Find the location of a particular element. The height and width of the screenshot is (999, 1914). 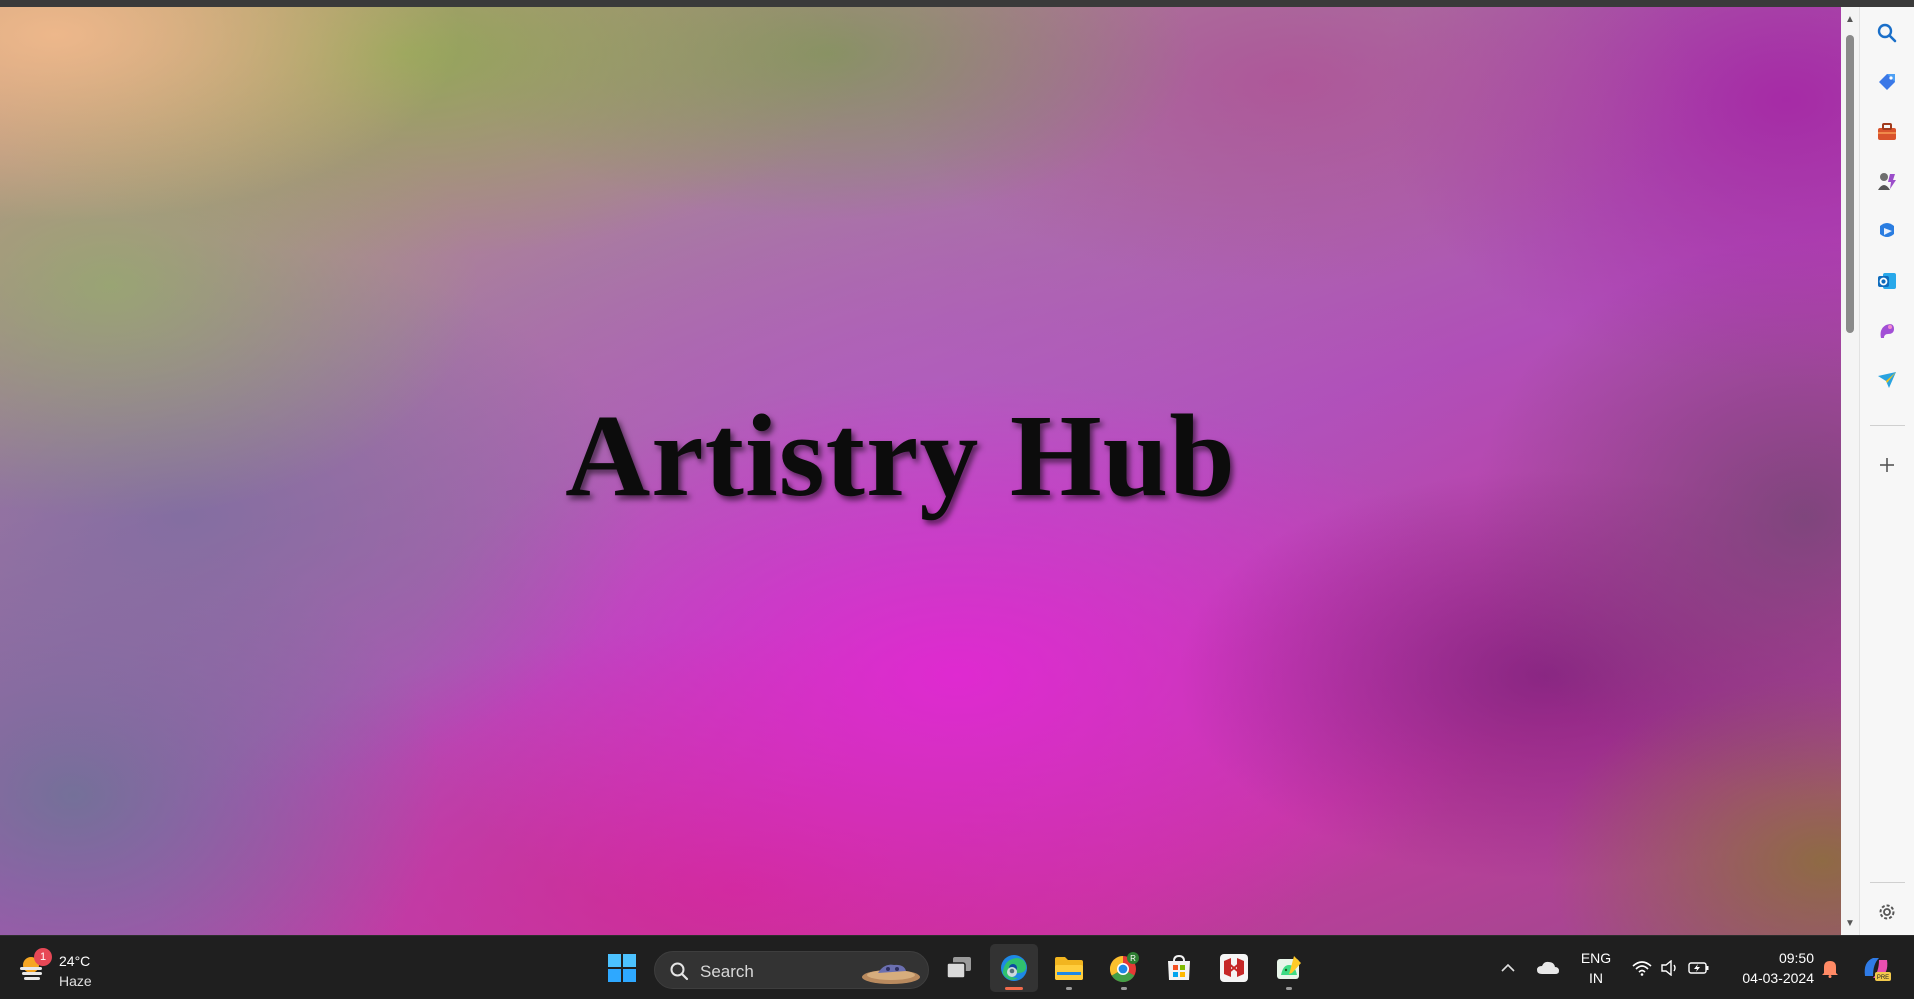

chrome-taskbar-button: R is located at coordinates (1124, 968).